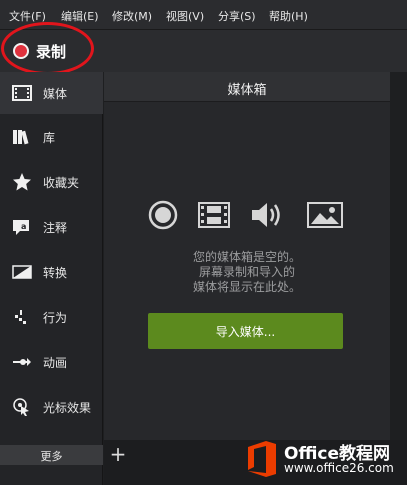 This screenshot has height=485, width=407. What do you see at coordinates (51, 52) in the screenshot?
I see `record-label: 录制` at bounding box center [51, 52].